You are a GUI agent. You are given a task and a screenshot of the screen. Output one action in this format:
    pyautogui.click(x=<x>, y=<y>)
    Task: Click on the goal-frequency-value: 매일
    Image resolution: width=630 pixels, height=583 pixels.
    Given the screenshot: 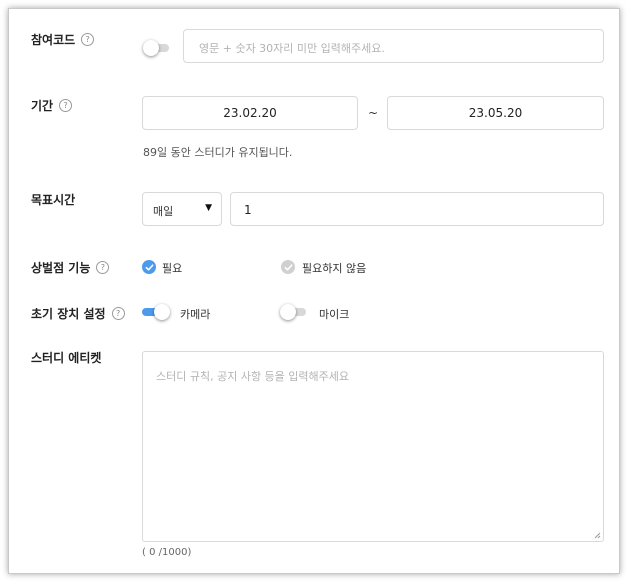 What is the action you would take?
    pyautogui.click(x=163, y=211)
    